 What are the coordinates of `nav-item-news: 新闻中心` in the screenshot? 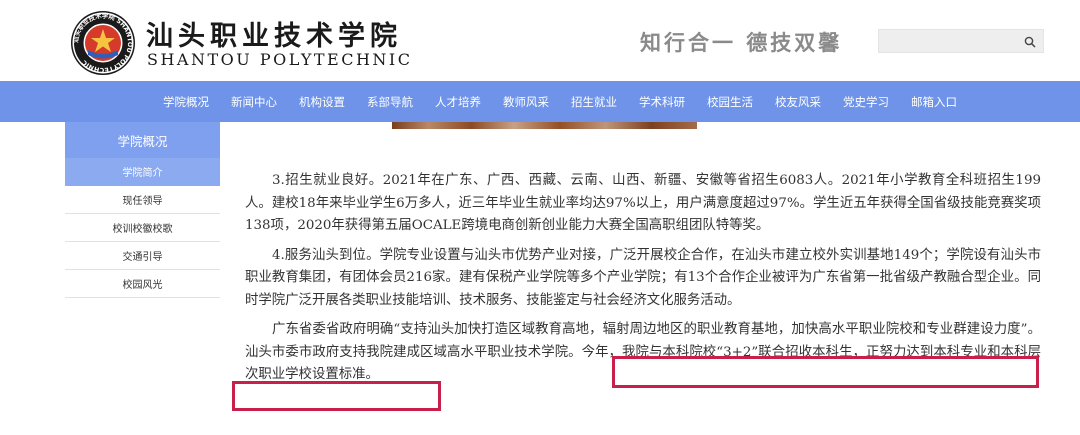 It's located at (254, 102).